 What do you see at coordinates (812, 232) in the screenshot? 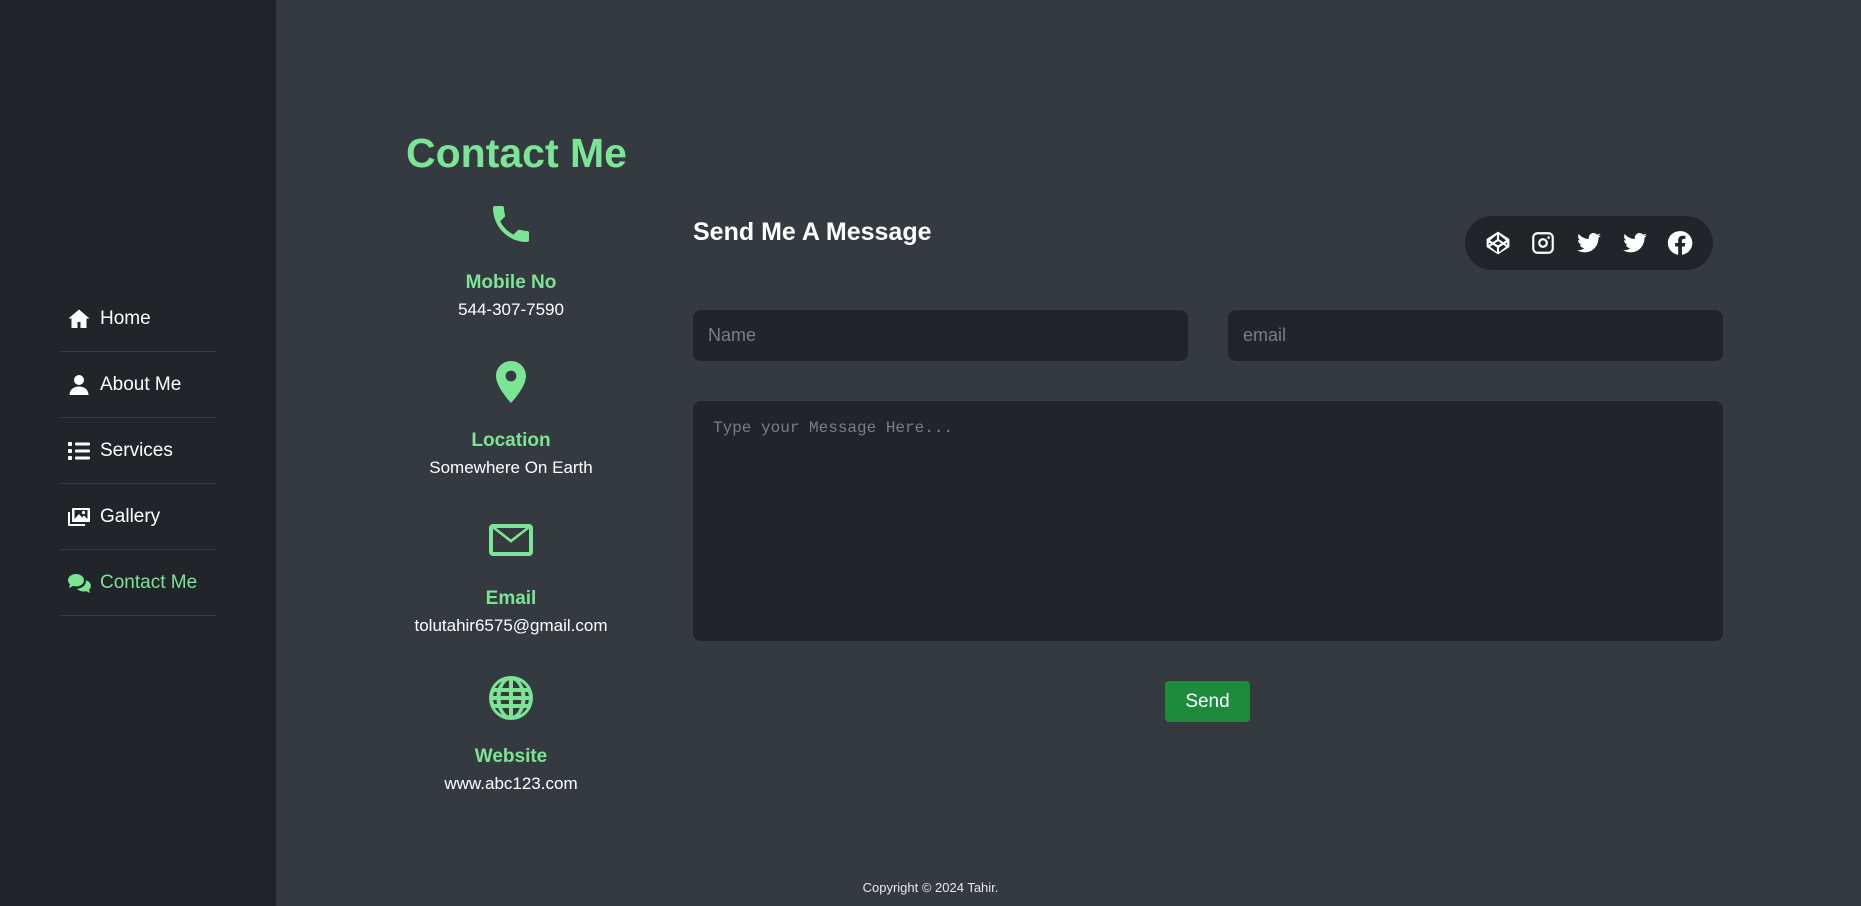
I see `form-title: Send Me A Message` at bounding box center [812, 232].